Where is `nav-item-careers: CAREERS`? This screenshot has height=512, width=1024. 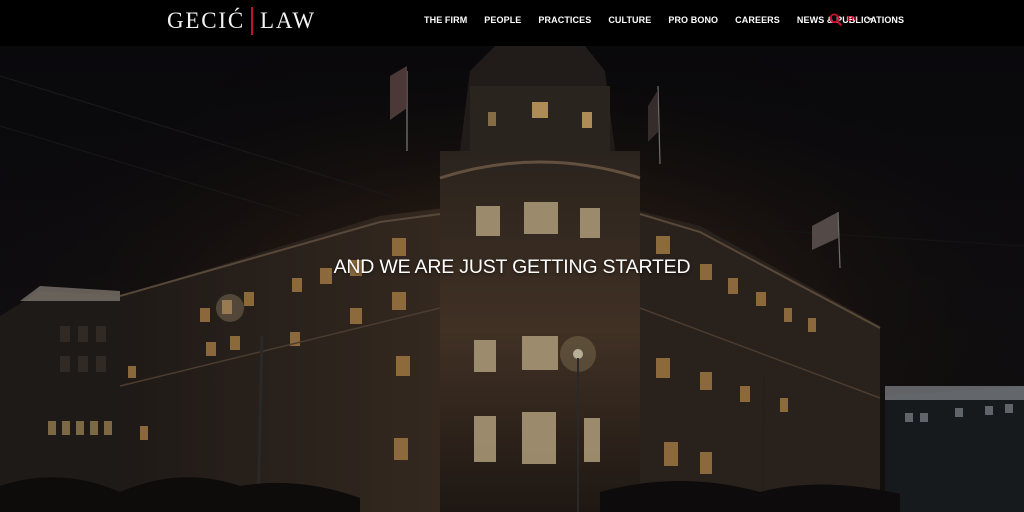
nav-item-careers: CAREERS is located at coordinates (757, 20).